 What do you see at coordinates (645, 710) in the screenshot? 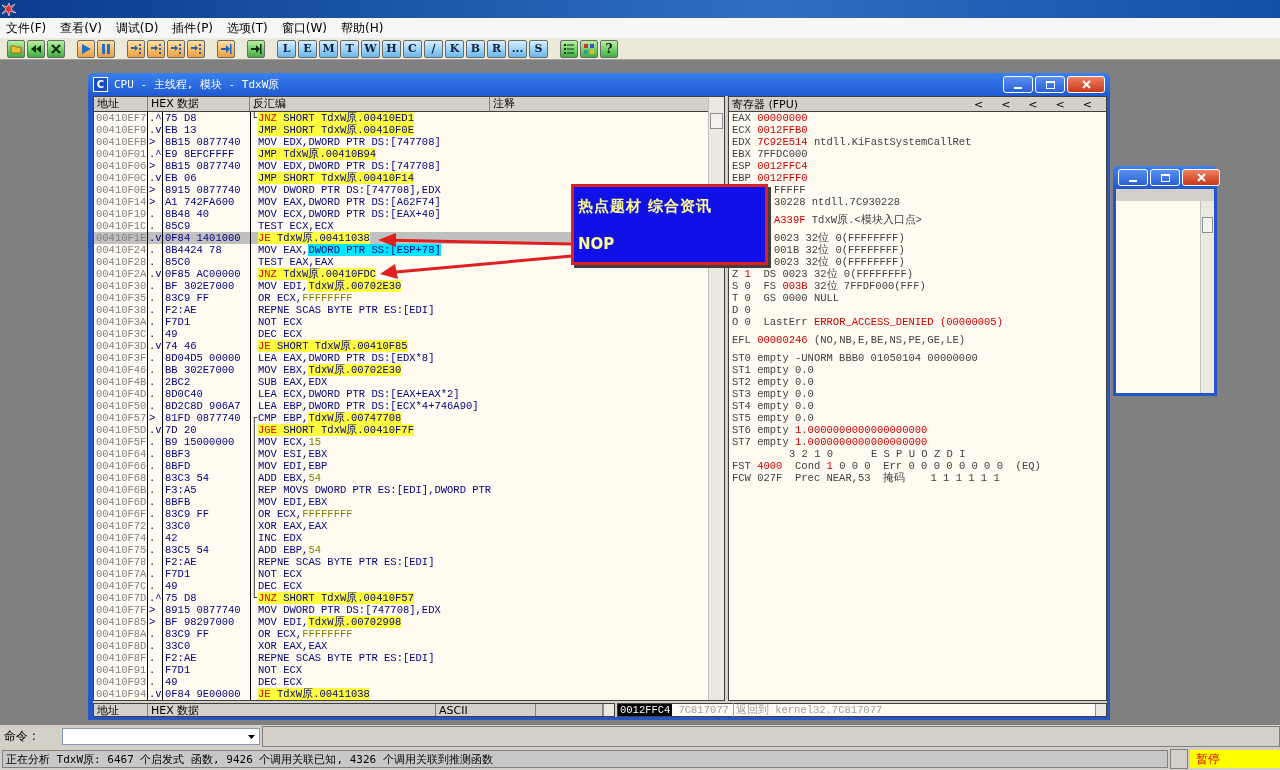
I see `stack-address: 0012FFC4` at bounding box center [645, 710].